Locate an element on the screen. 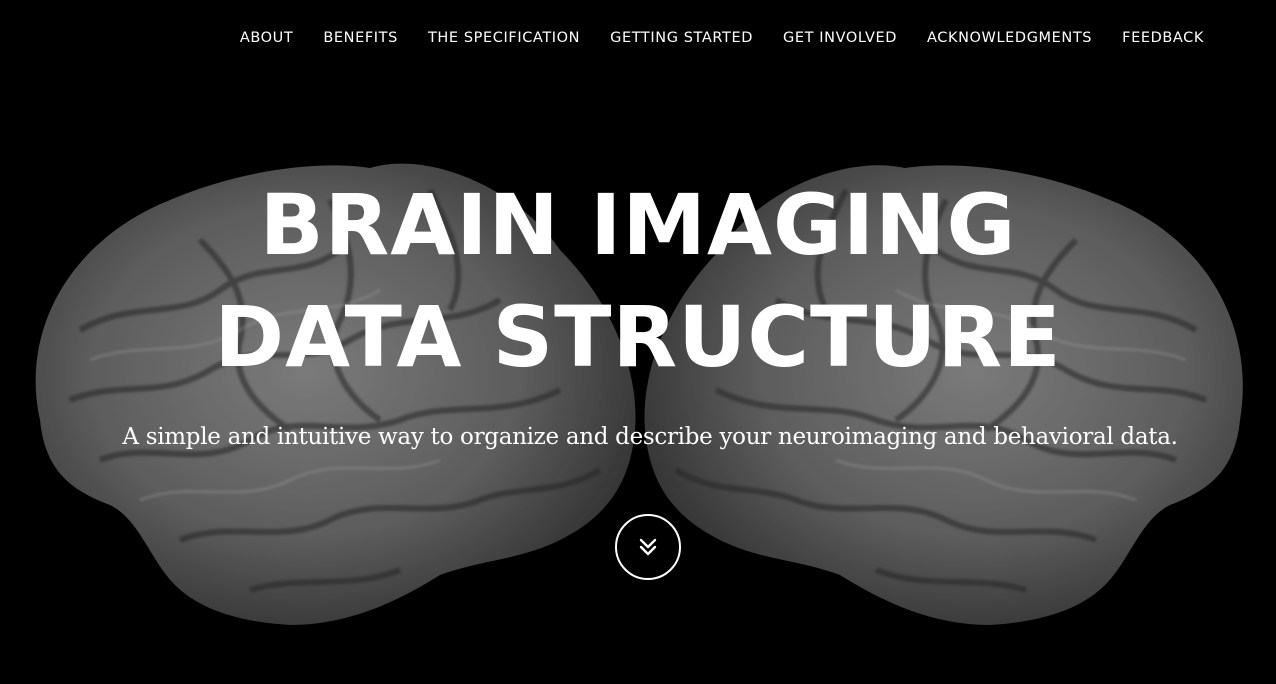 This screenshot has height=684, width=1276. nav-about-link: ABOUT is located at coordinates (267, 38).